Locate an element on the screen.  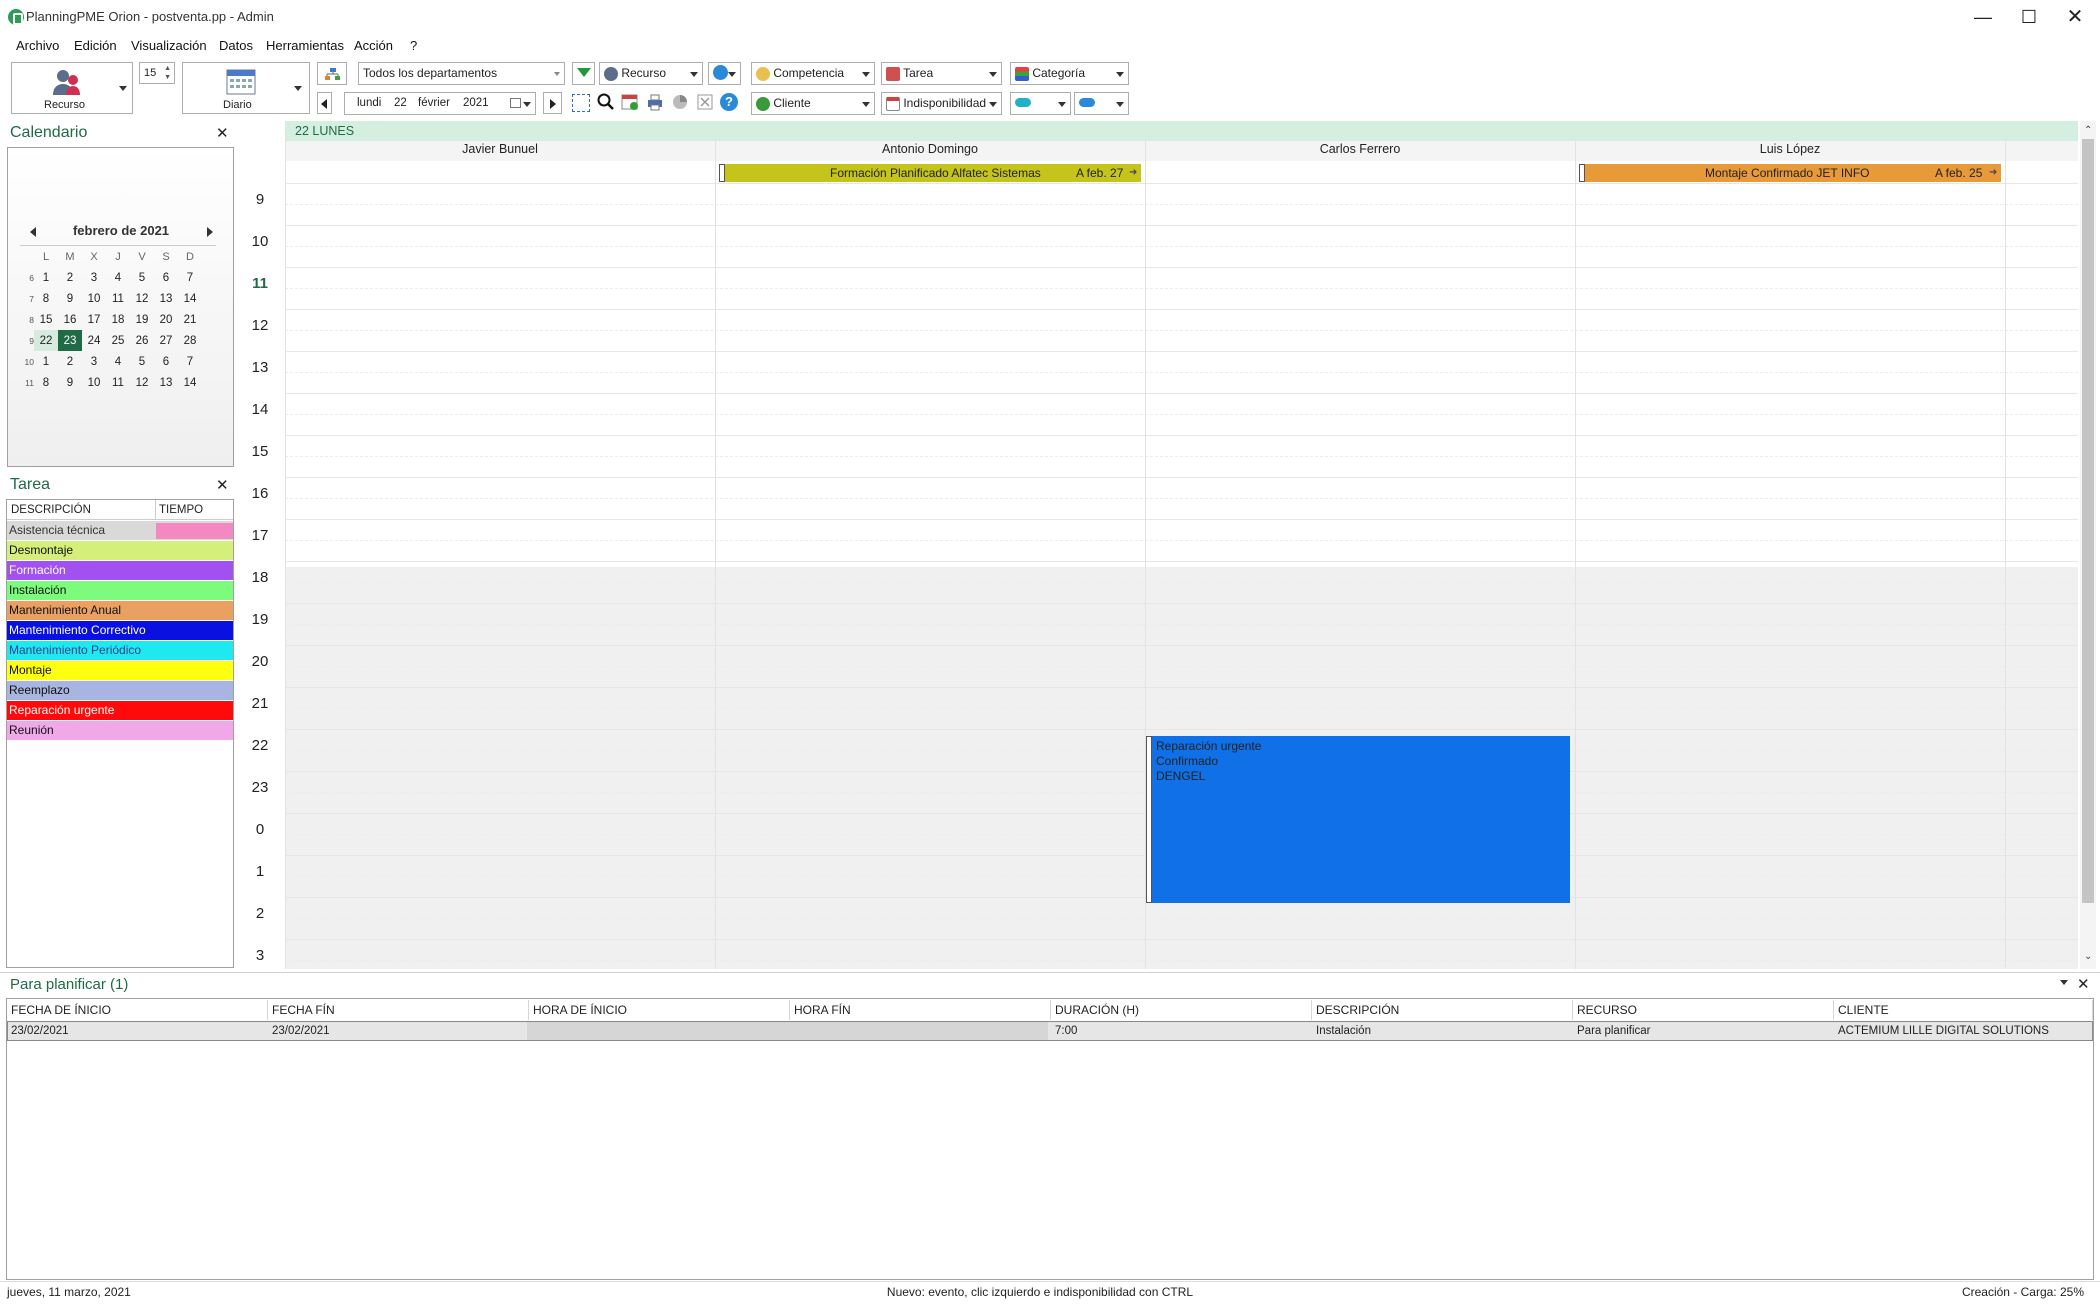
maximize-button: ☐ is located at coordinates (2029, 17).